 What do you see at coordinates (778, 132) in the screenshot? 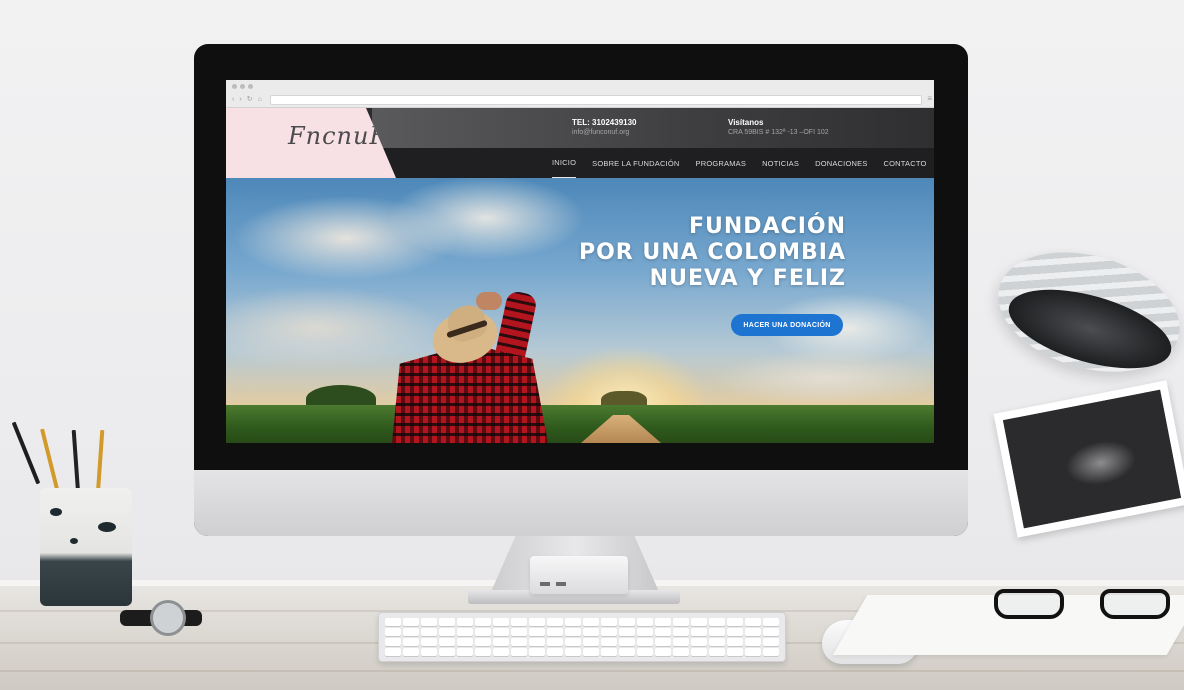
I see `address-label: CRA 59BIS # 132ª -13 –OFI 102` at bounding box center [778, 132].